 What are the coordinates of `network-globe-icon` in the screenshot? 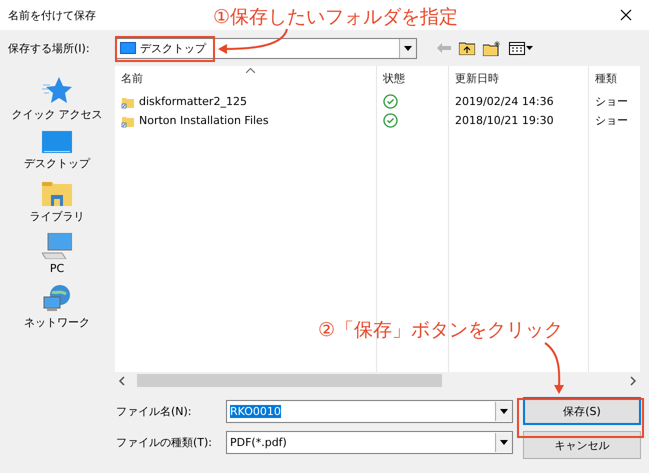 It's located at (57, 298).